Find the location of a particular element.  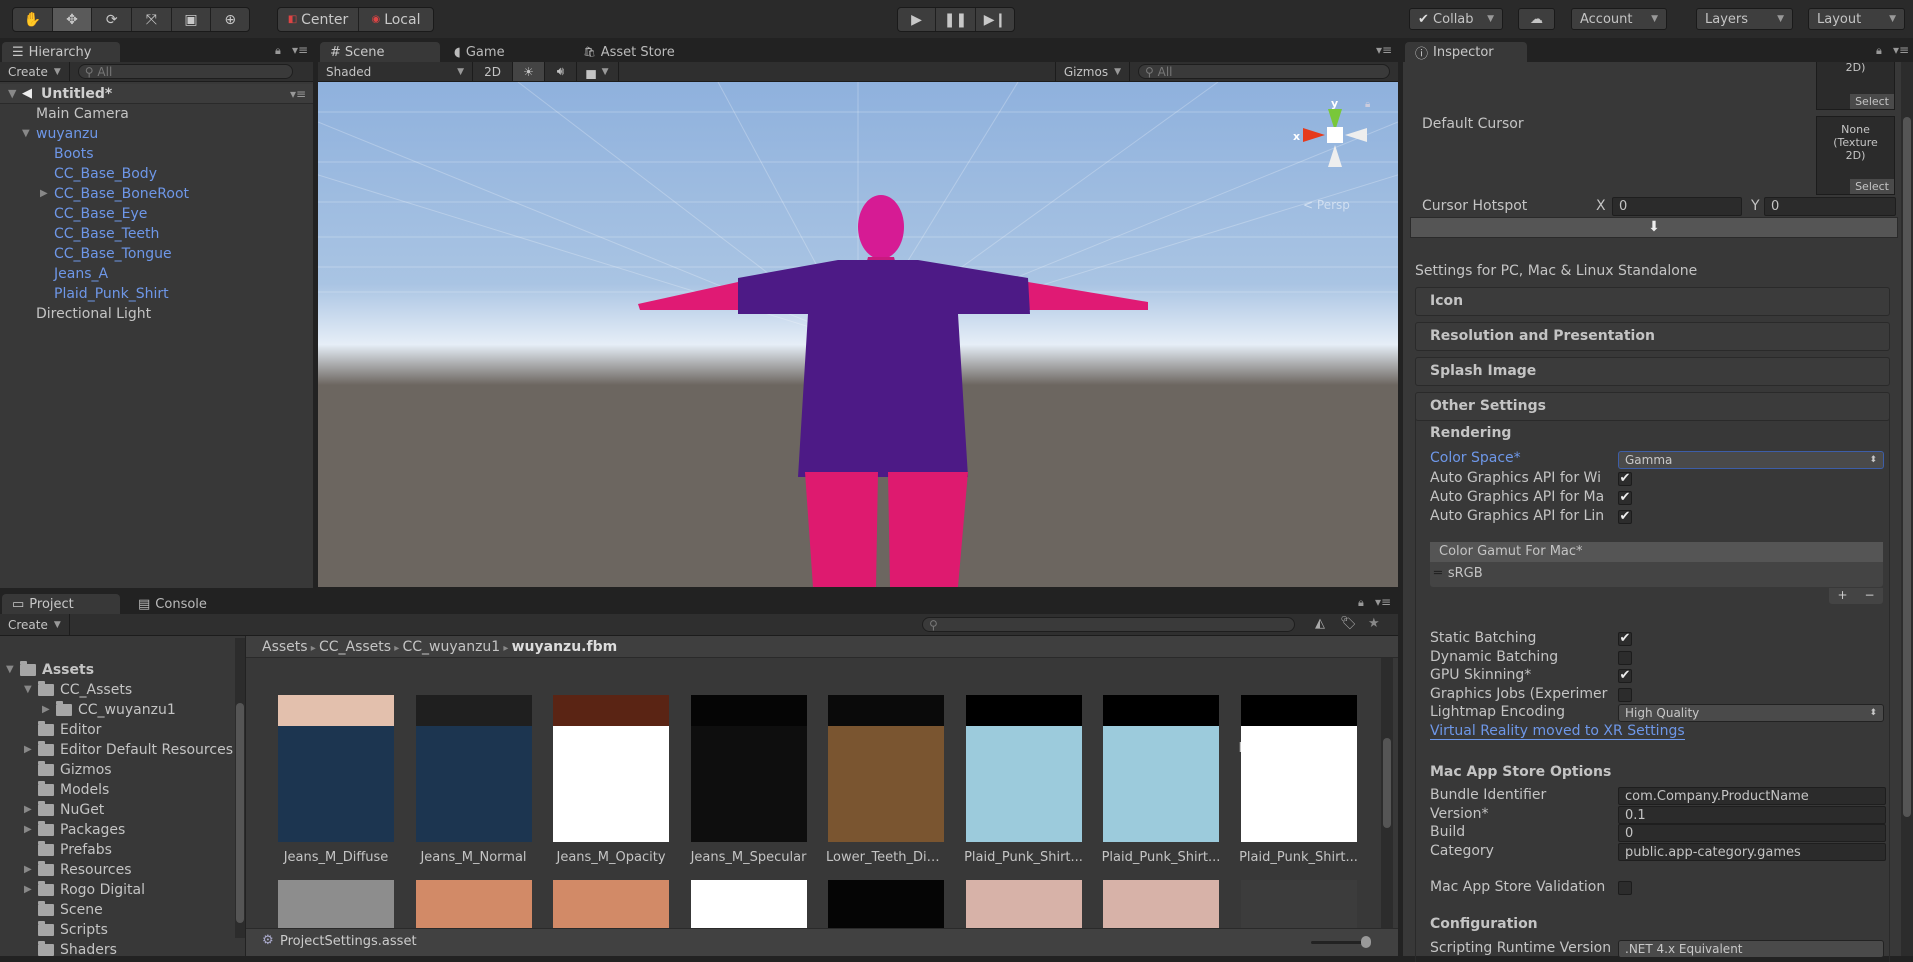

foldout-section: Splash Image is located at coordinates (1652, 371).